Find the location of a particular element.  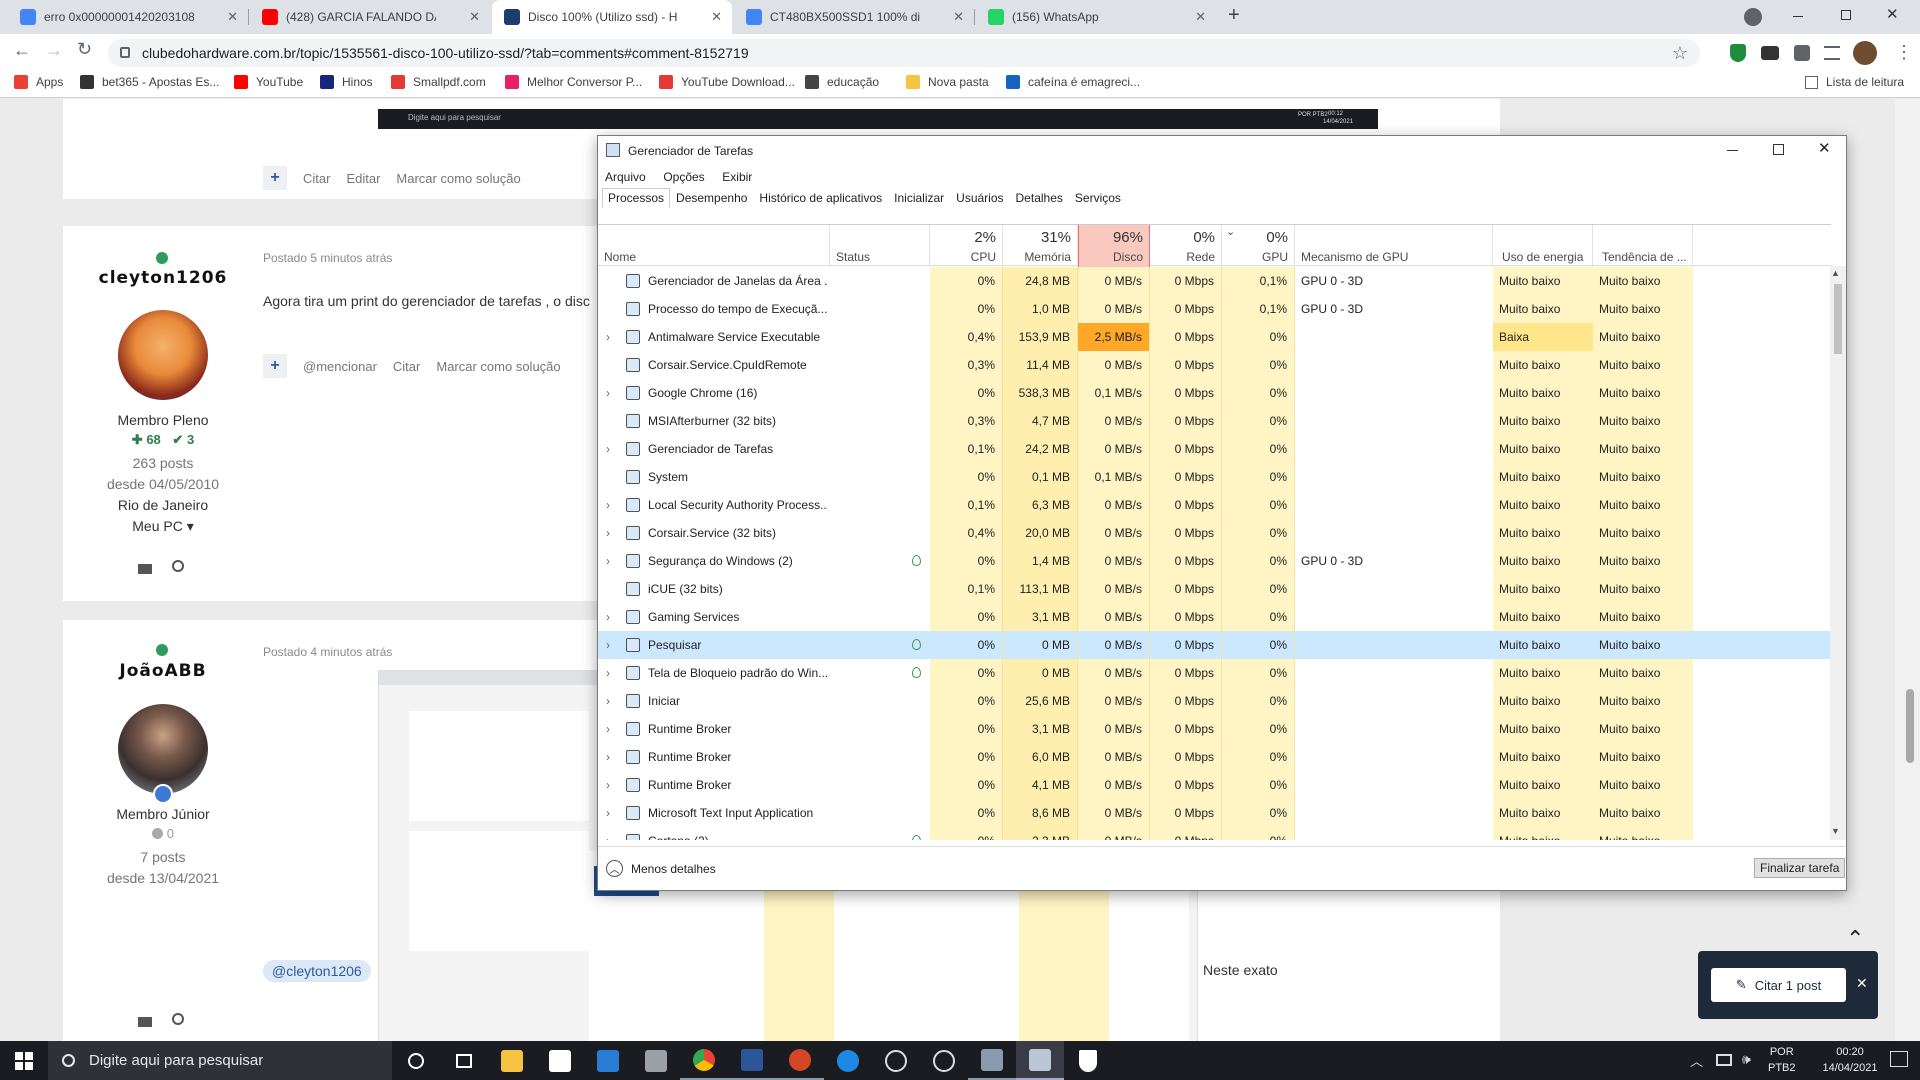

col-gpu-engine: Mecanismo de GPU is located at coordinates (1394, 246).